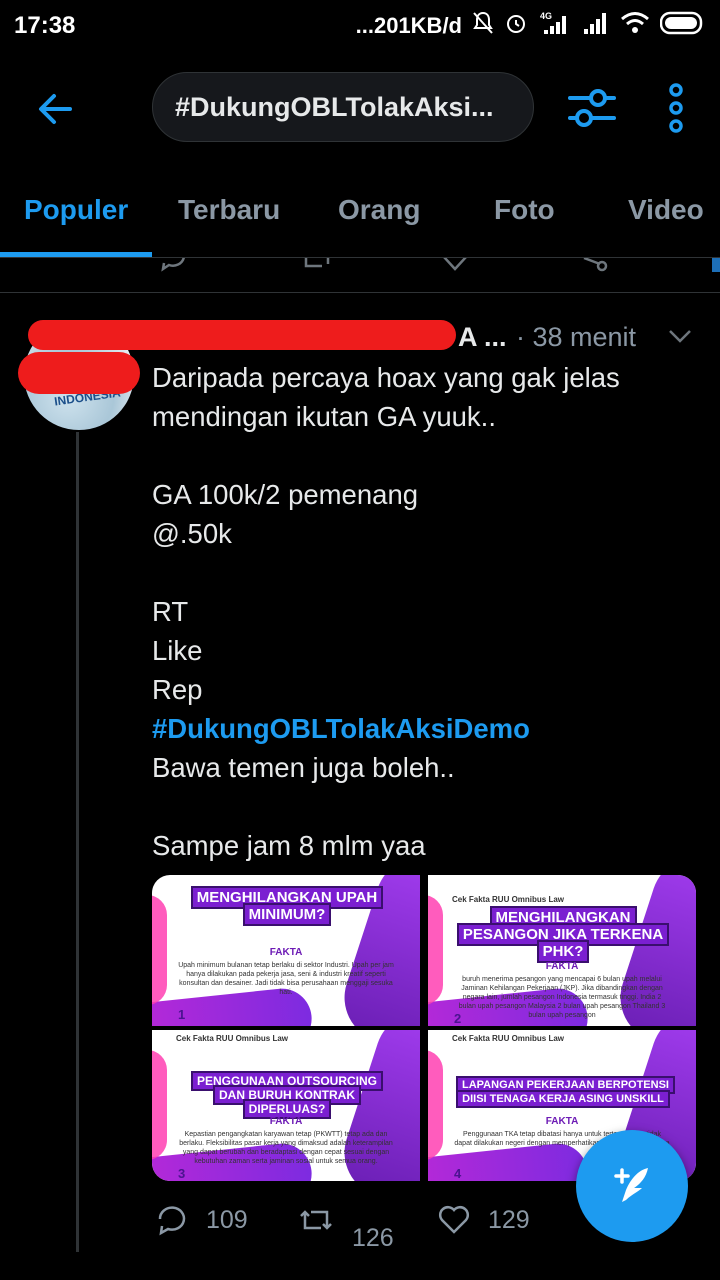 The height and width of the screenshot is (1280, 720). I want to click on tab-video: Video, so click(666, 210).